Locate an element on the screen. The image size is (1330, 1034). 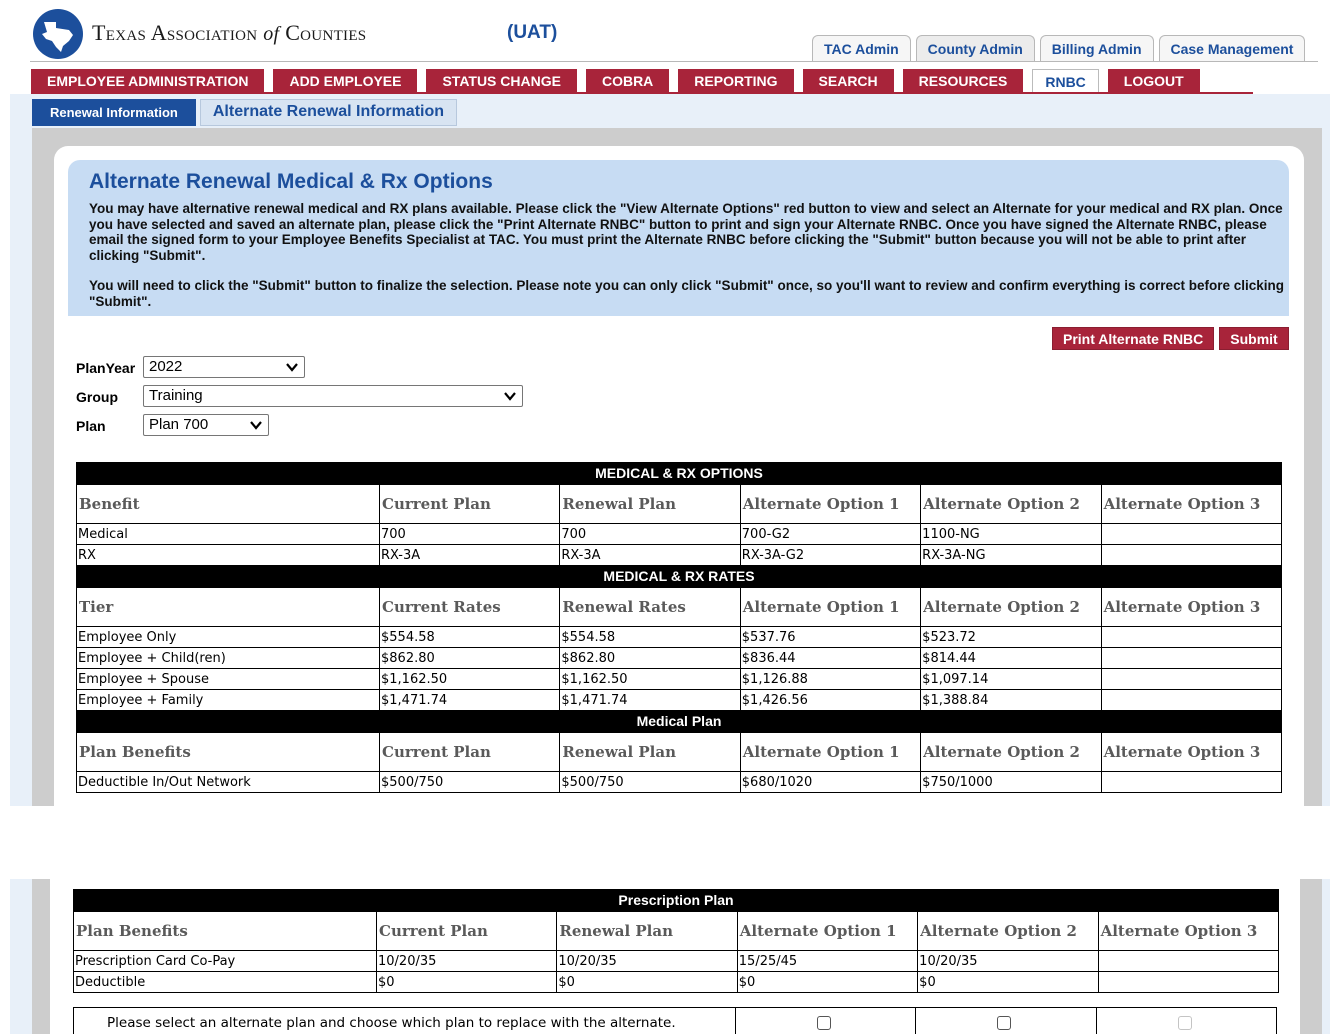
section-title: Prescription Plan is located at coordinates (676, 900).